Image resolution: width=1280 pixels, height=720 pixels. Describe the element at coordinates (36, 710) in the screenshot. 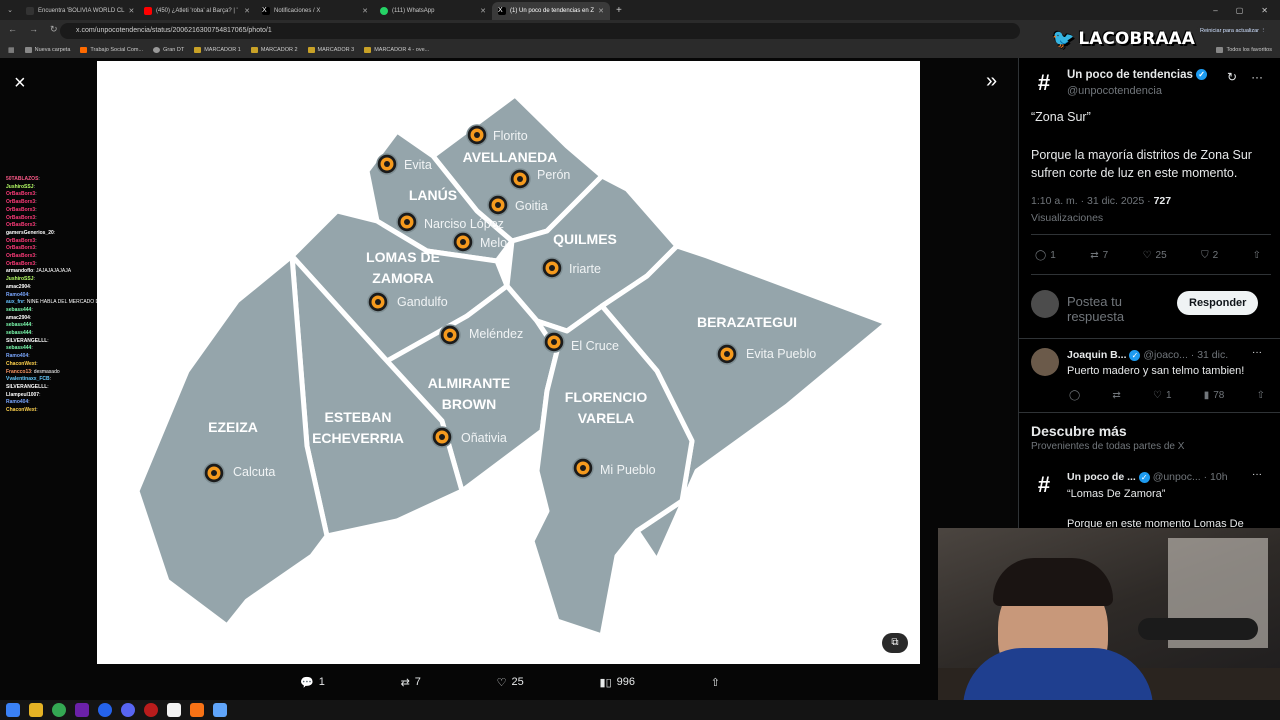

I see `file-explorer-icon` at that location.